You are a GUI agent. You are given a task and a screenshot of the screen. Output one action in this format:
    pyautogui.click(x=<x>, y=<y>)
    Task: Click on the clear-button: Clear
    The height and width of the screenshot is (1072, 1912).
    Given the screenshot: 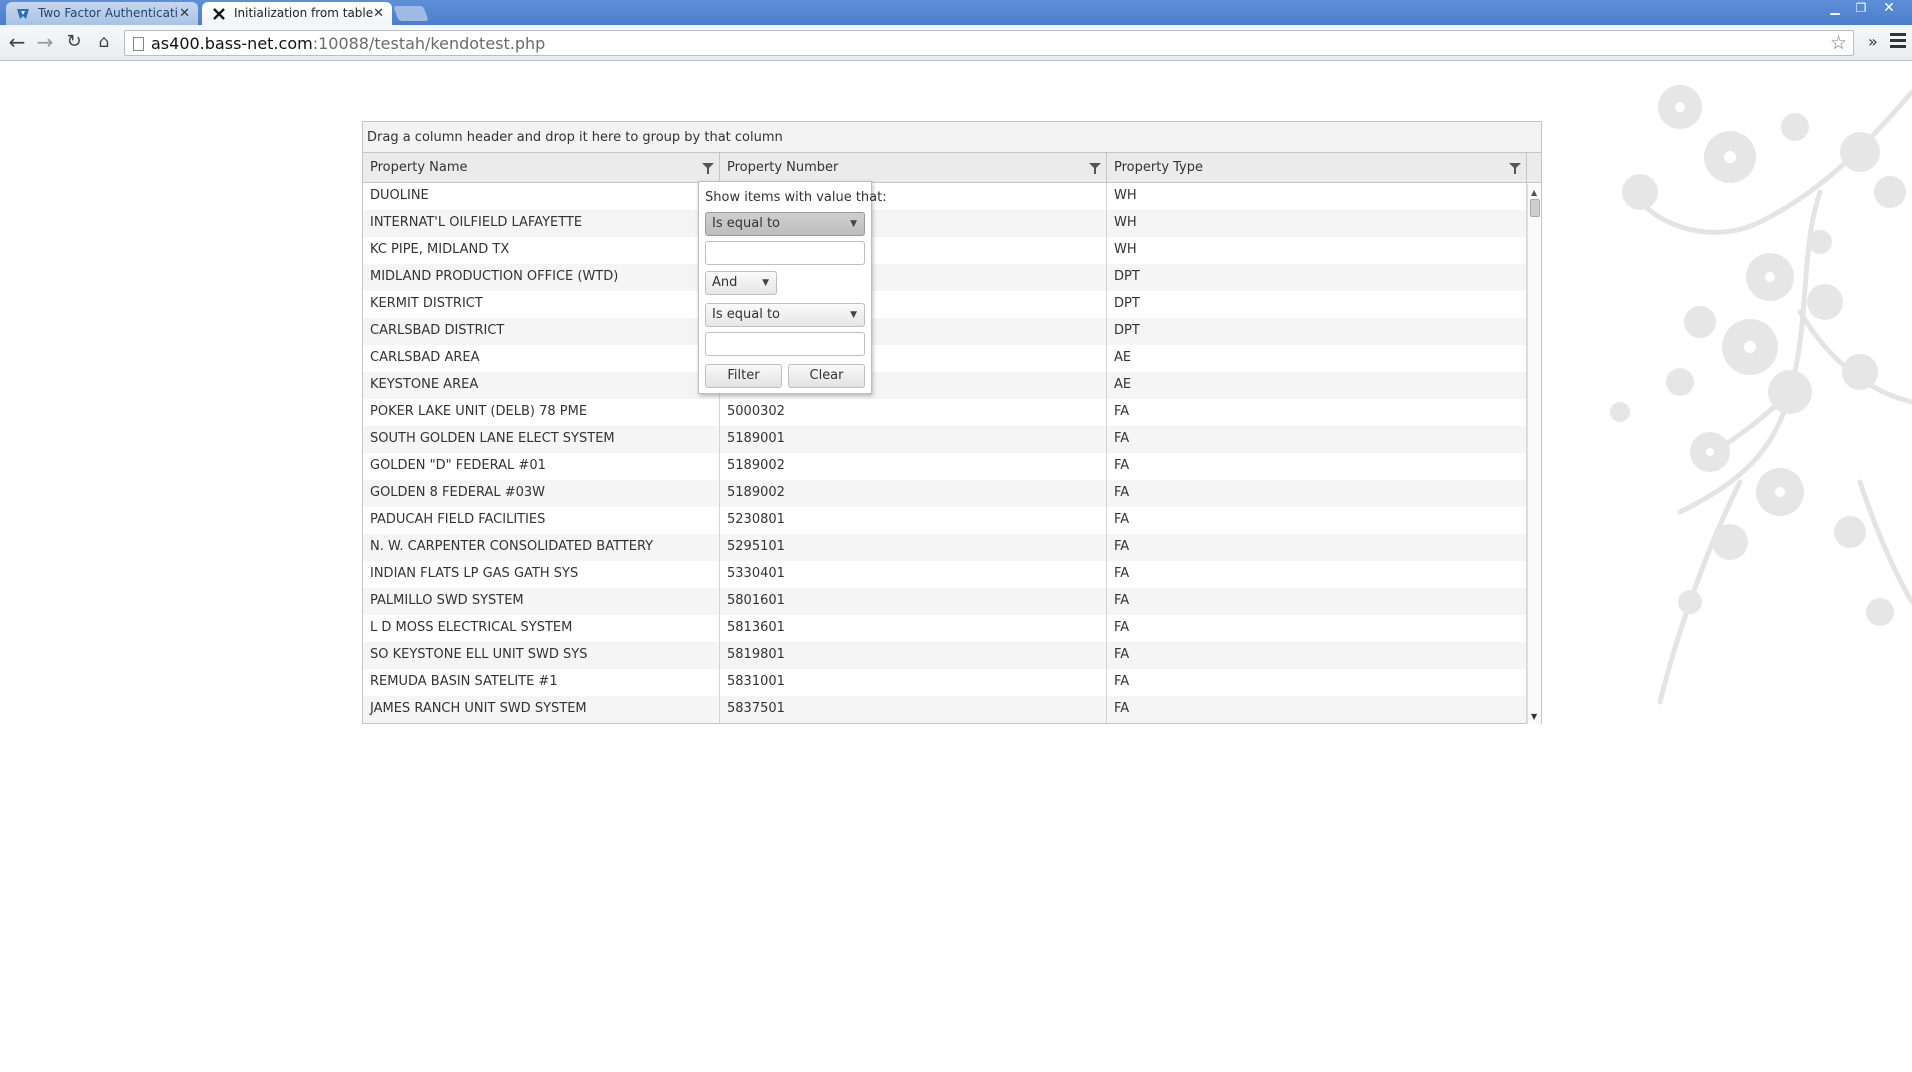 What is the action you would take?
    pyautogui.click(x=826, y=376)
    